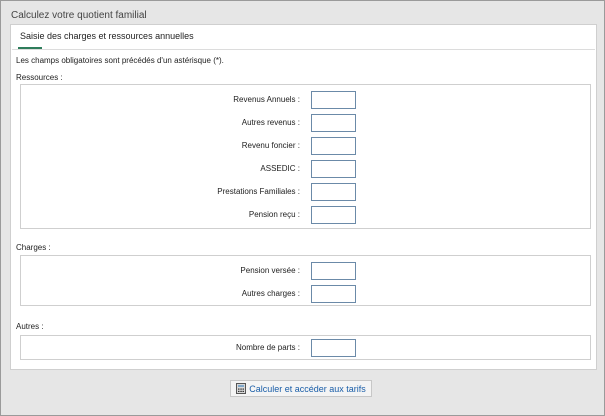  Describe the element at coordinates (267, 347) in the screenshot. I see `field-label: Nombre de parts :` at that location.